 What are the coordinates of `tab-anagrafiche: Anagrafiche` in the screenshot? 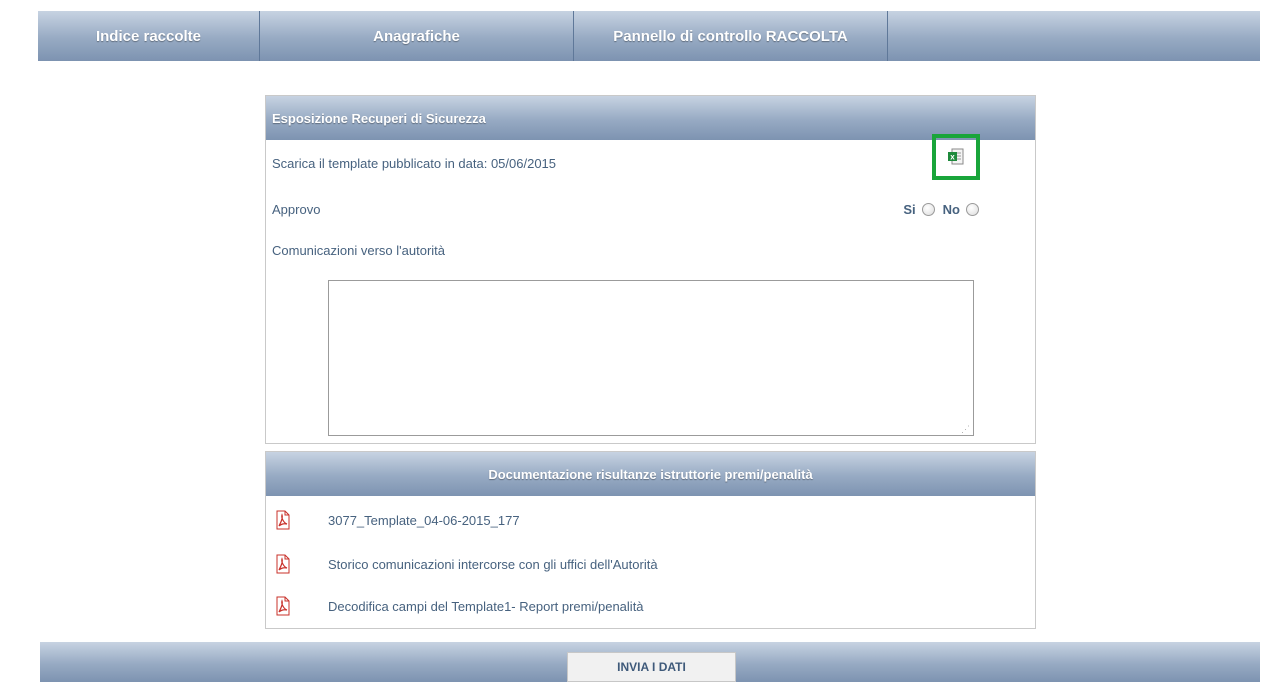 It's located at (417, 36).